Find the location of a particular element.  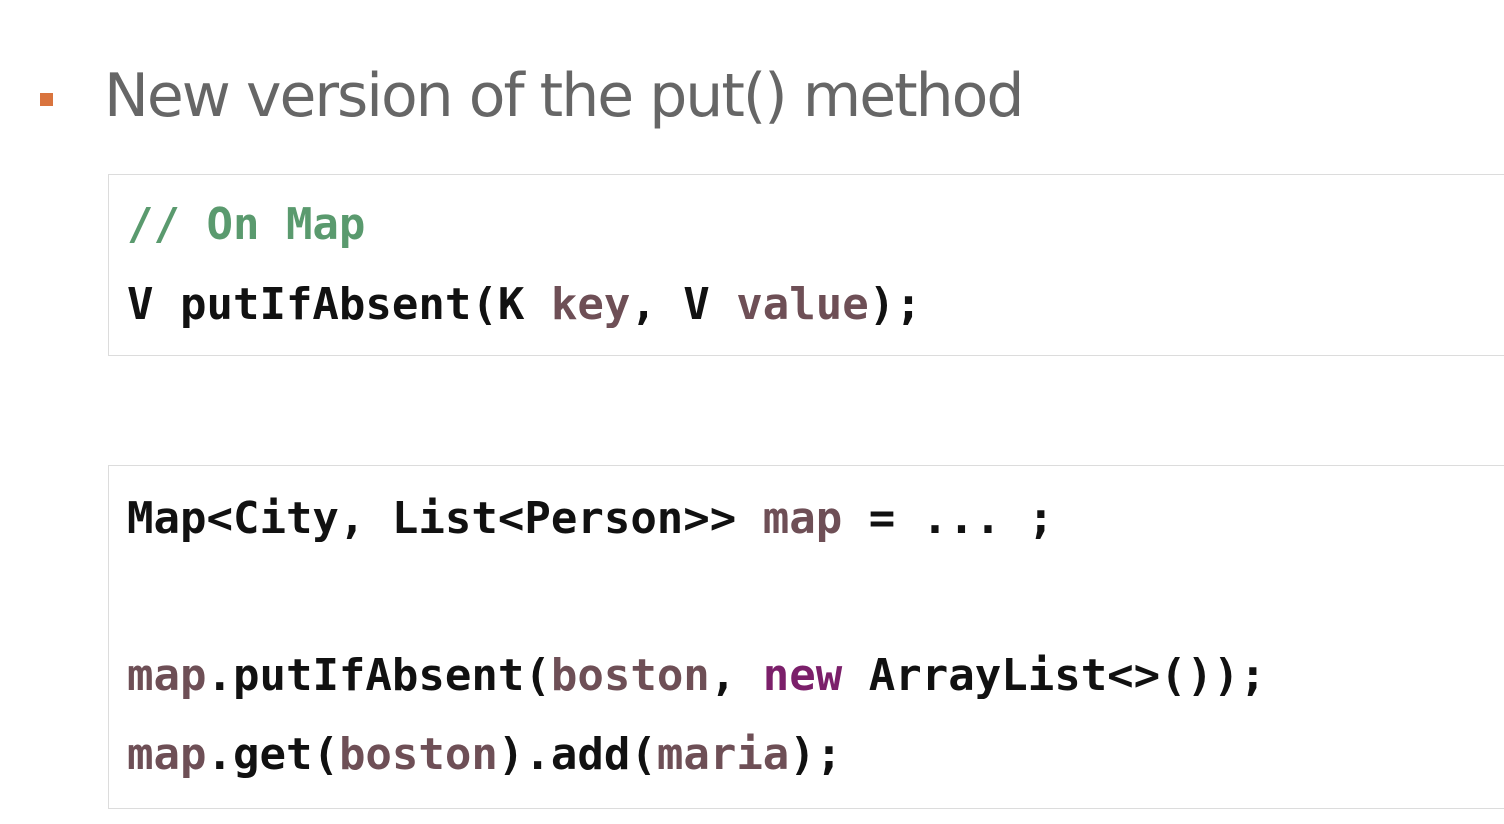

code-line-signature: V putIfAbsent(K key, V value); is located at coordinates (524, 305).